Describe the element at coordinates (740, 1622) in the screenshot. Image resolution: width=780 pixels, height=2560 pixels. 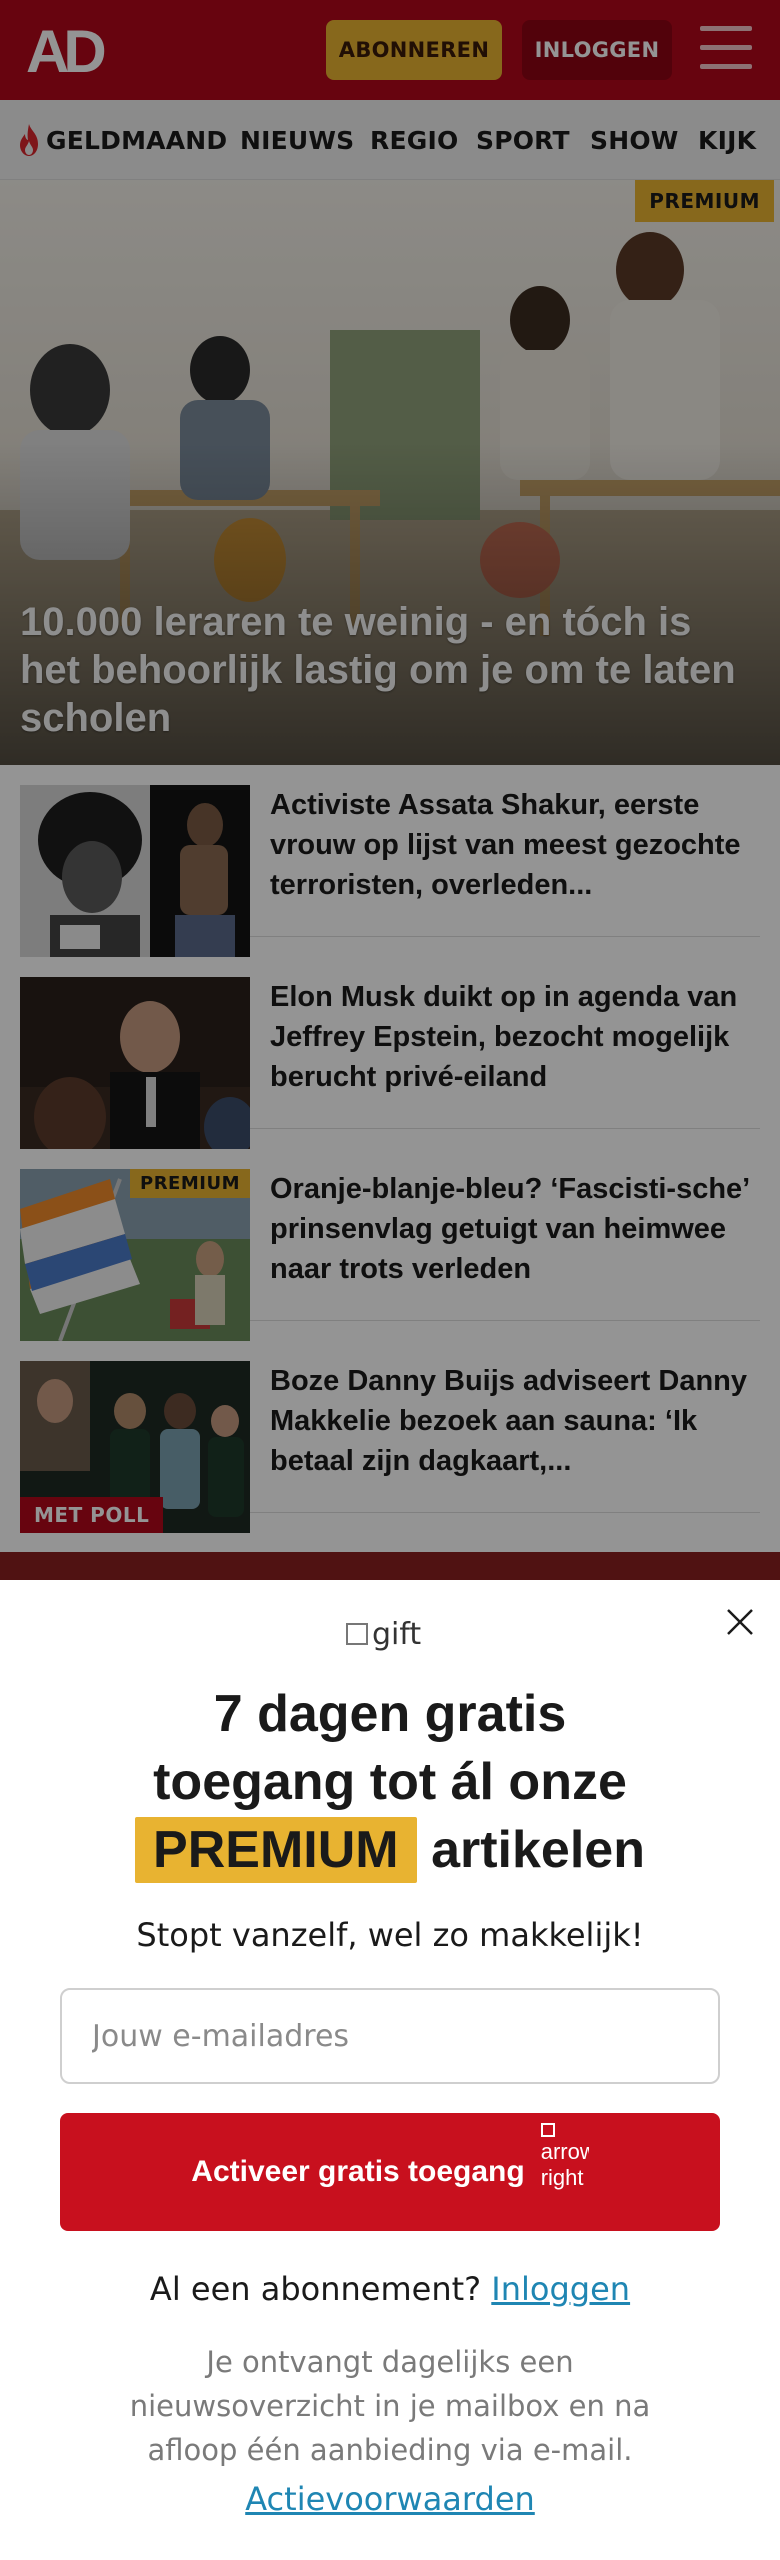
I see `close-icon` at that location.